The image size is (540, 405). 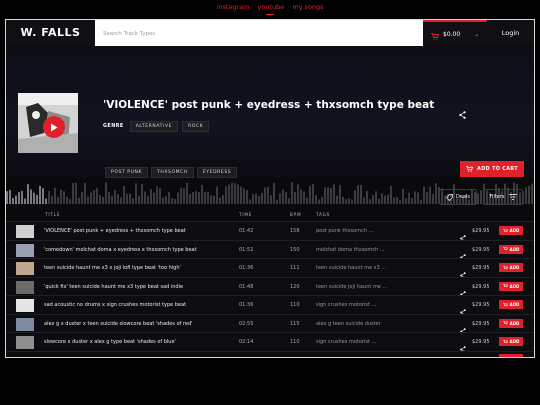 I want to click on logo: W. FALLS, so click(x=50, y=33).